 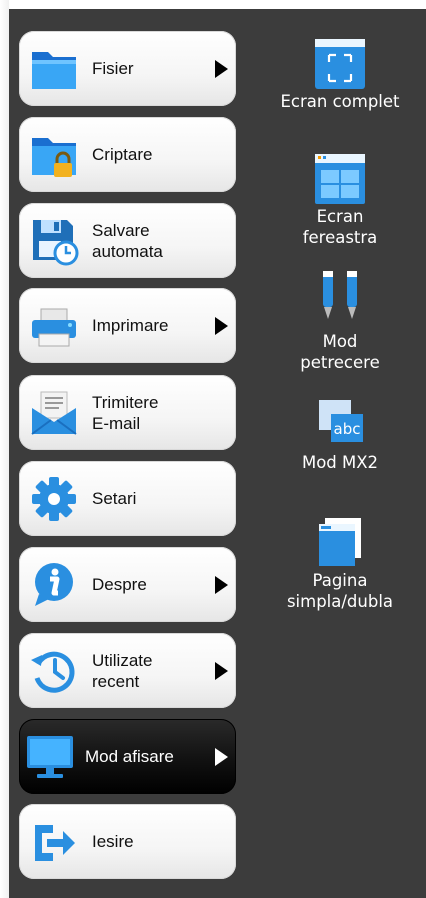 I want to click on abc-icon: abc, so click(x=341, y=421).